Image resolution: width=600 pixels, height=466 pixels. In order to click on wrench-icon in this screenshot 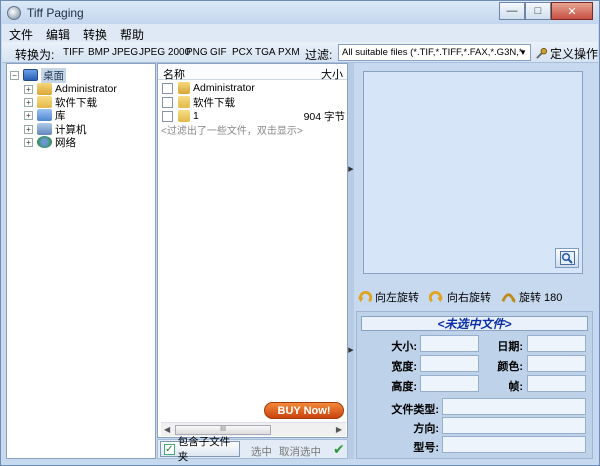, I will do `click(542, 53)`.